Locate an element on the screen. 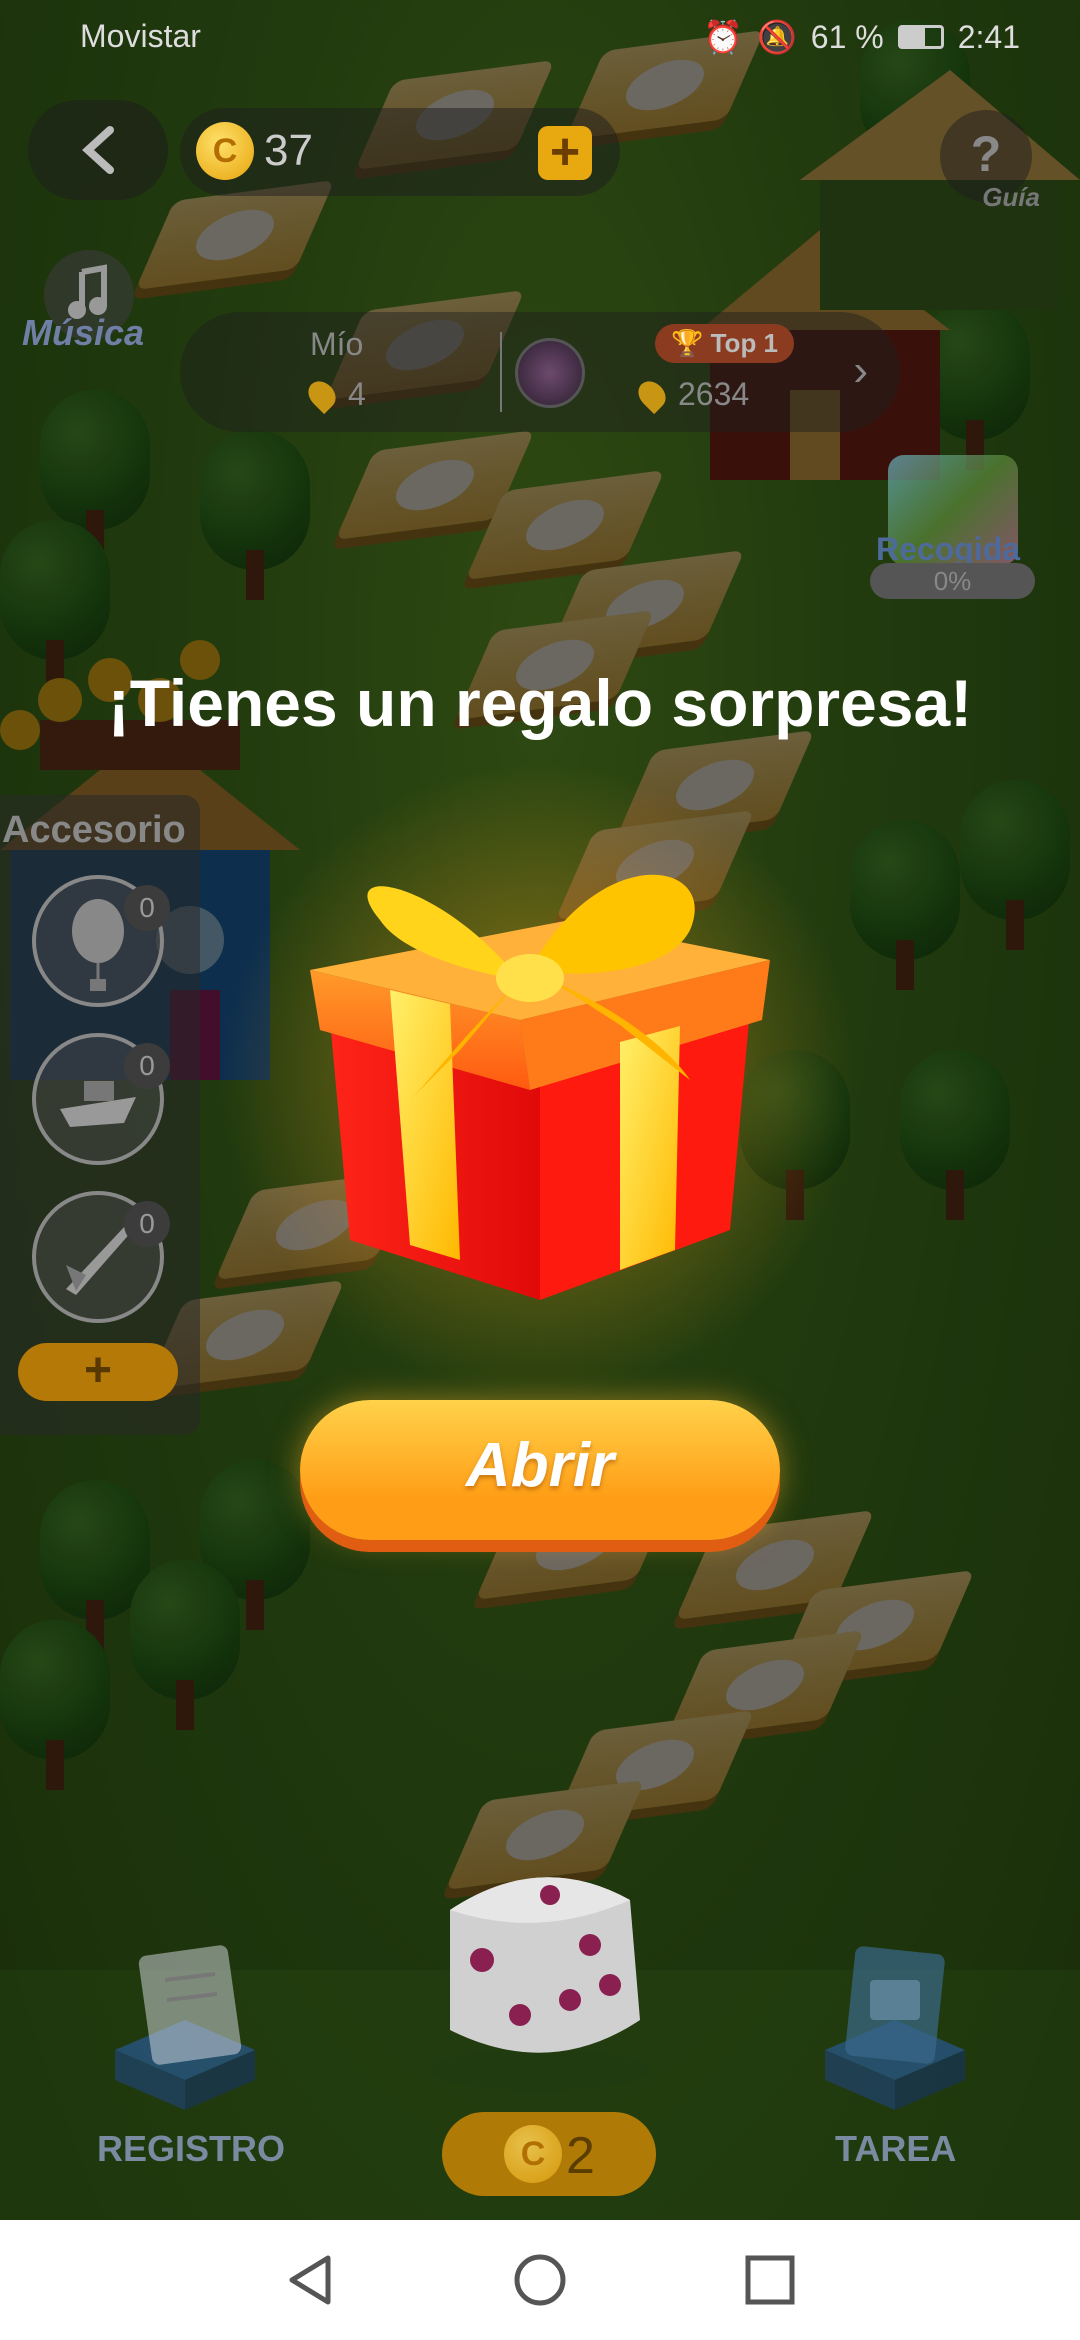 This screenshot has height=2340, width=1080. dice-cost-amount: 2 is located at coordinates (580, 2156).